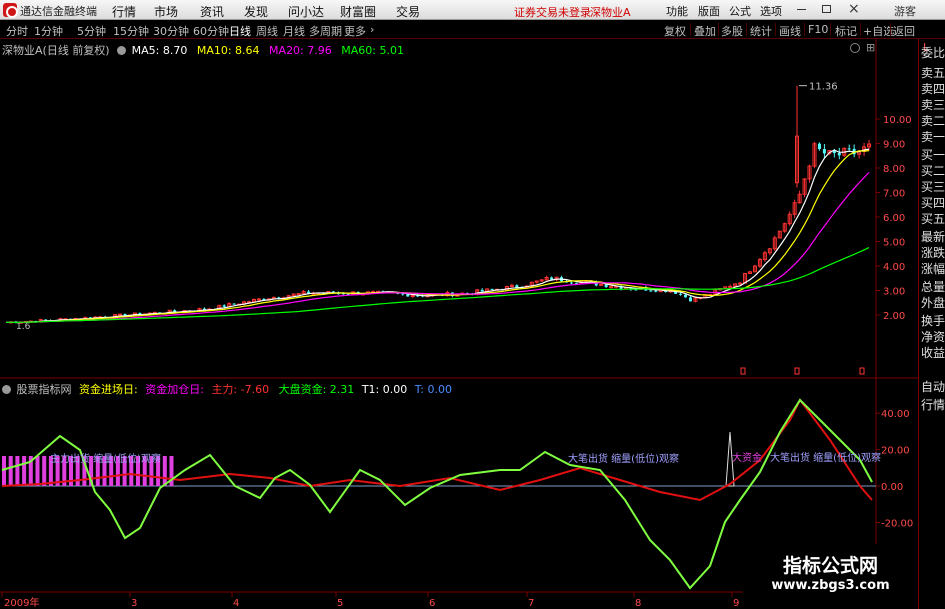 The width and height of the screenshot is (945, 609). What do you see at coordinates (825, 457) in the screenshot?
I see `annotation-label: 大笔出货 缩量(低位)观察` at bounding box center [825, 457].